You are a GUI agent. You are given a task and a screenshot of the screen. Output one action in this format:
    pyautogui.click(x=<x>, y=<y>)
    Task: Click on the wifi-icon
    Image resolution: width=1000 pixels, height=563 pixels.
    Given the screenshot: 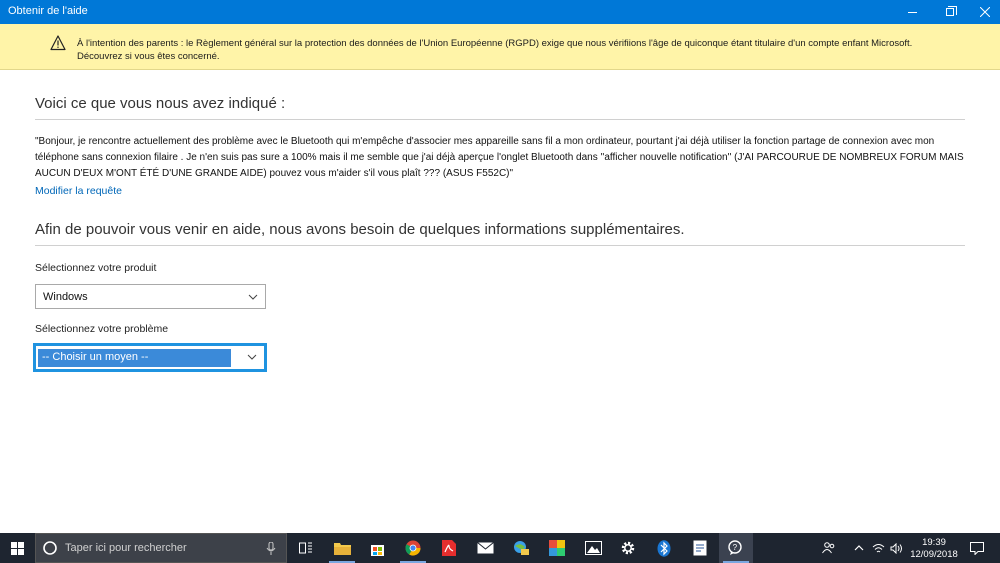 What is the action you would take?
    pyautogui.click(x=878, y=547)
    